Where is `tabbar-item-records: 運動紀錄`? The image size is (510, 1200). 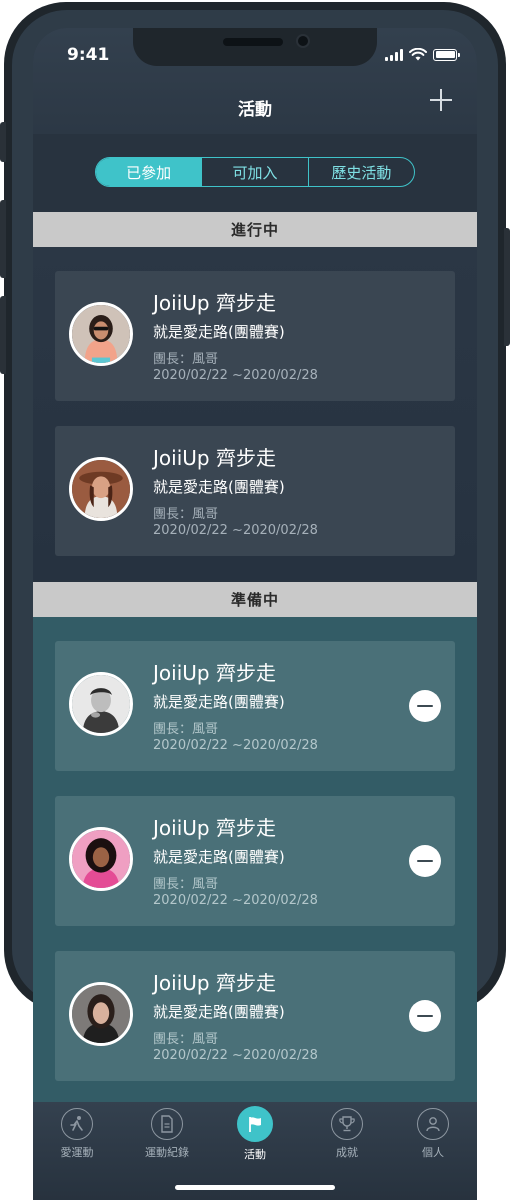 tabbar-item-records: 運動紀錄 is located at coordinates (167, 1134).